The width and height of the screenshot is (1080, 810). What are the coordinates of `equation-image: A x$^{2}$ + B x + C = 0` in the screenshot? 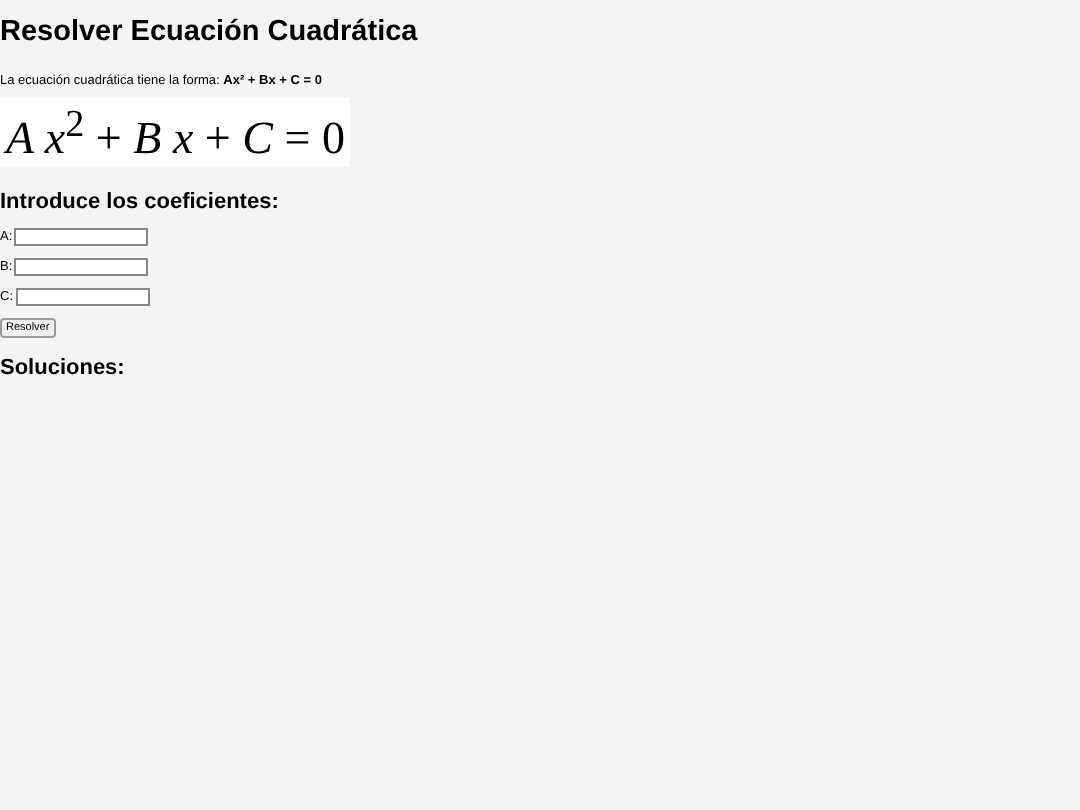 It's located at (175, 132).